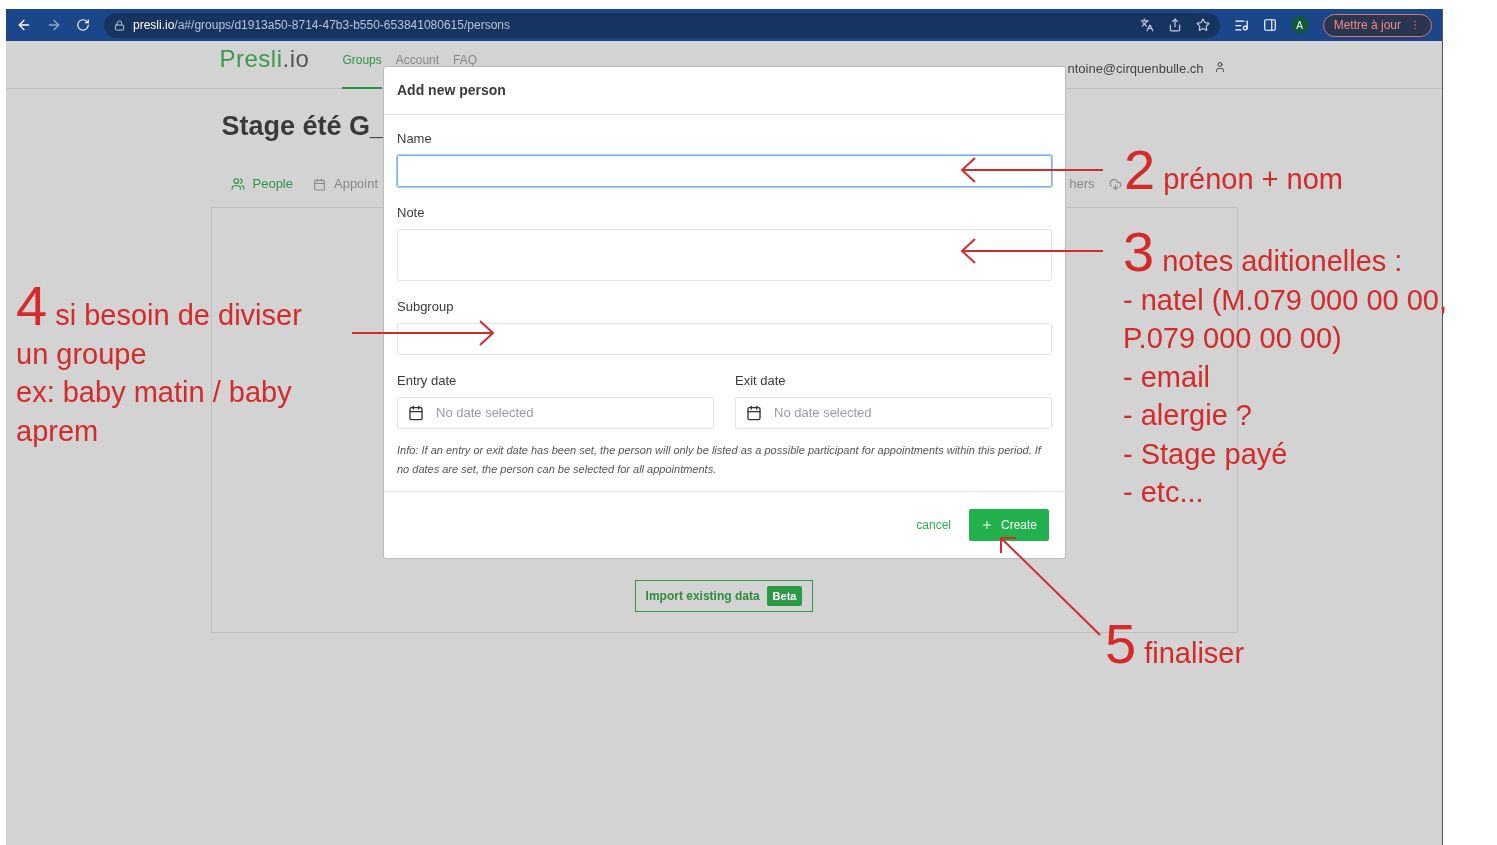 Image resolution: width=1497 pixels, height=845 pixels. Describe the element at coordinates (662, 25) in the screenshot. I see `address-bar: presli.io/a#/groups/d1913a50-8714-47b3-b550-653841080615/persons` at that location.